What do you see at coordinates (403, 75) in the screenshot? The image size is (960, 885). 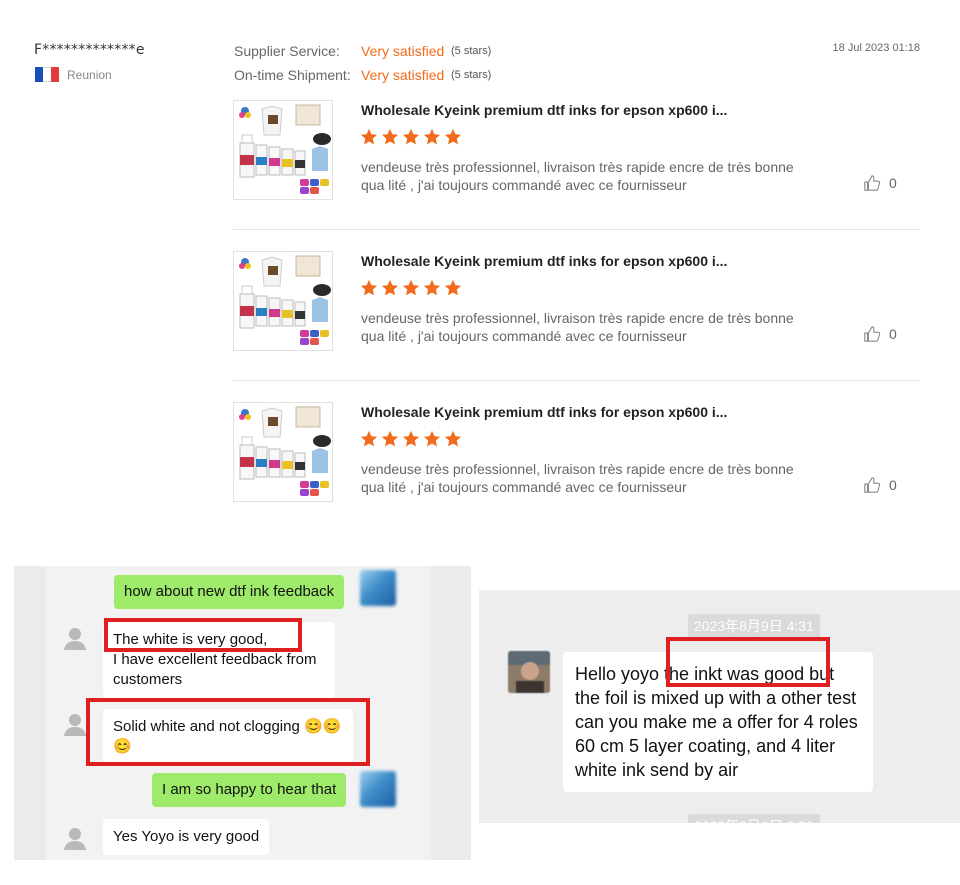 I see `ontime-shipment-value: Very satisfied` at bounding box center [403, 75].